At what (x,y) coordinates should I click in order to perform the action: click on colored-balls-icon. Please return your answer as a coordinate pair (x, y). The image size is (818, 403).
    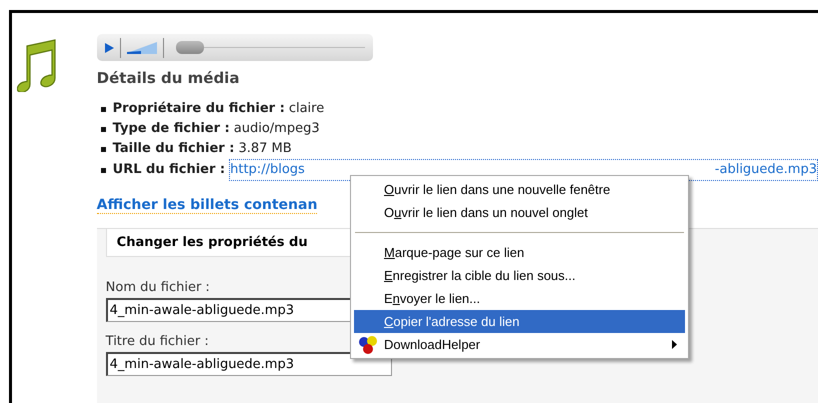
    Looking at the image, I should click on (368, 344).